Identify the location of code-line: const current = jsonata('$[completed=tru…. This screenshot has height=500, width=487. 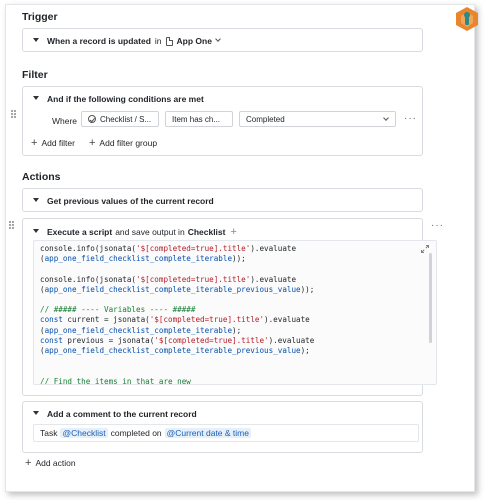
(175, 320).